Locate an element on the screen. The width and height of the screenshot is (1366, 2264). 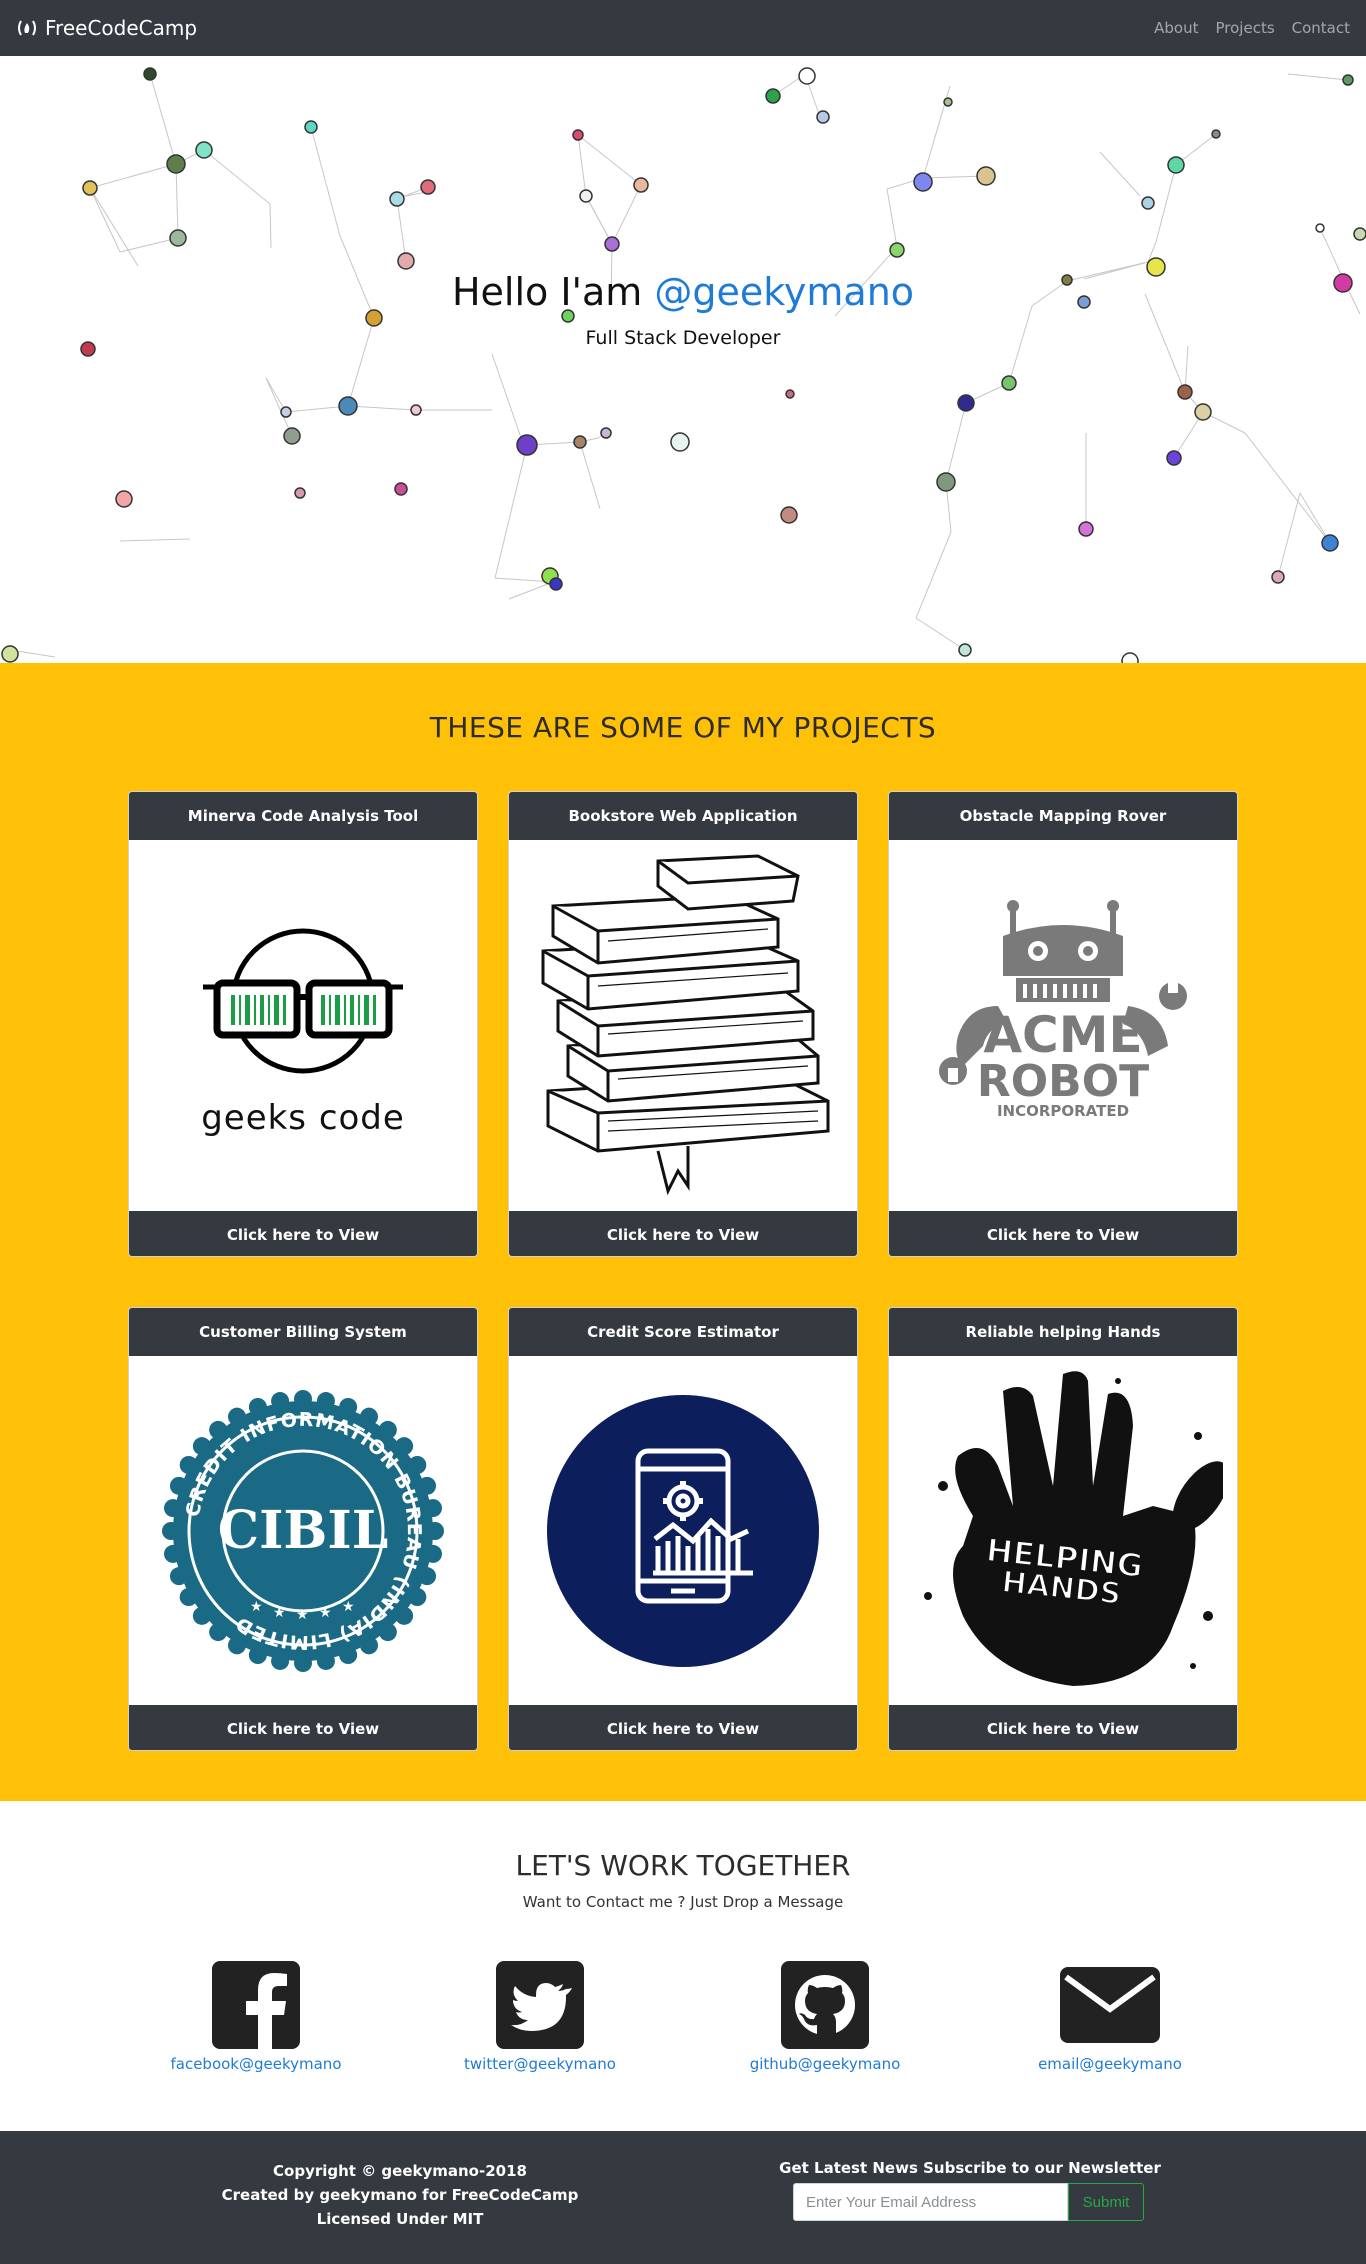
github-link: github@geekymano is located at coordinates (825, 2064).